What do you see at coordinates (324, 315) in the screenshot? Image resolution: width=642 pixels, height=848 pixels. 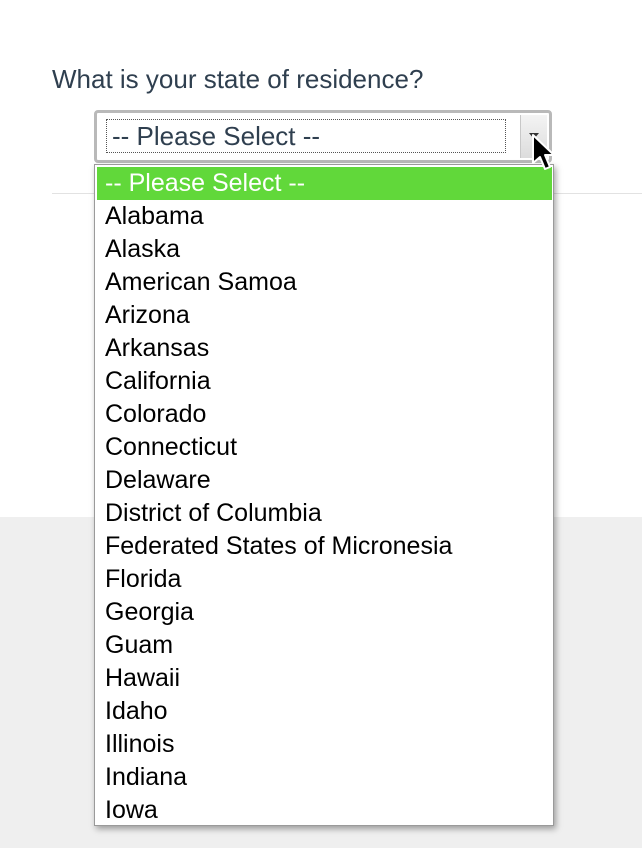 I see `option-arizona: Arizona` at bounding box center [324, 315].